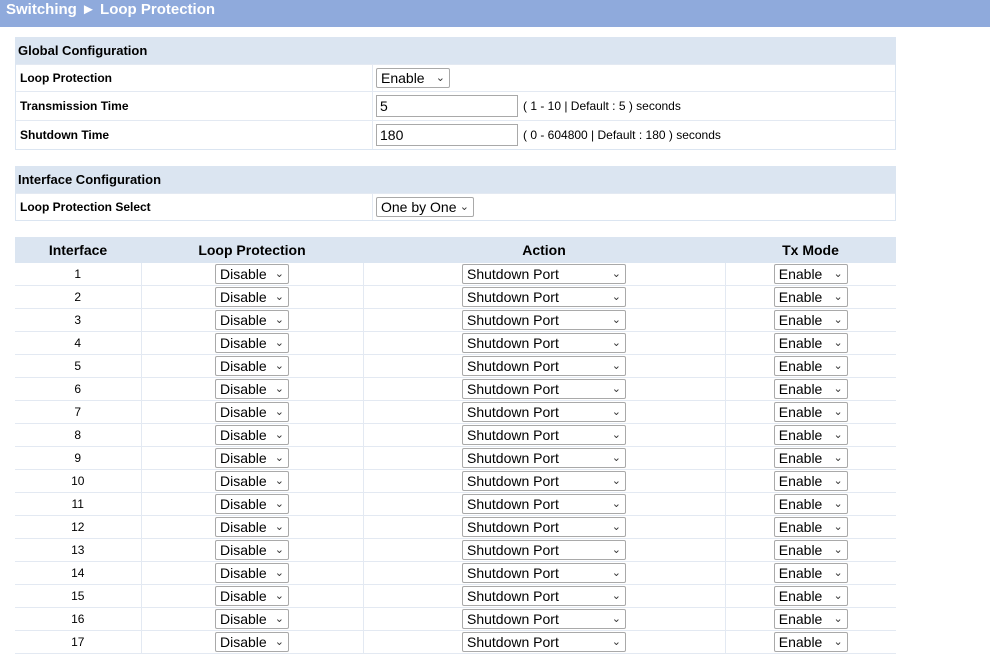 This screenshot has height=655, width=990. What do you see at coordinates (78, 619) in the screenshot?
I see `interface-number: 16` at bounding box center [78, 619].